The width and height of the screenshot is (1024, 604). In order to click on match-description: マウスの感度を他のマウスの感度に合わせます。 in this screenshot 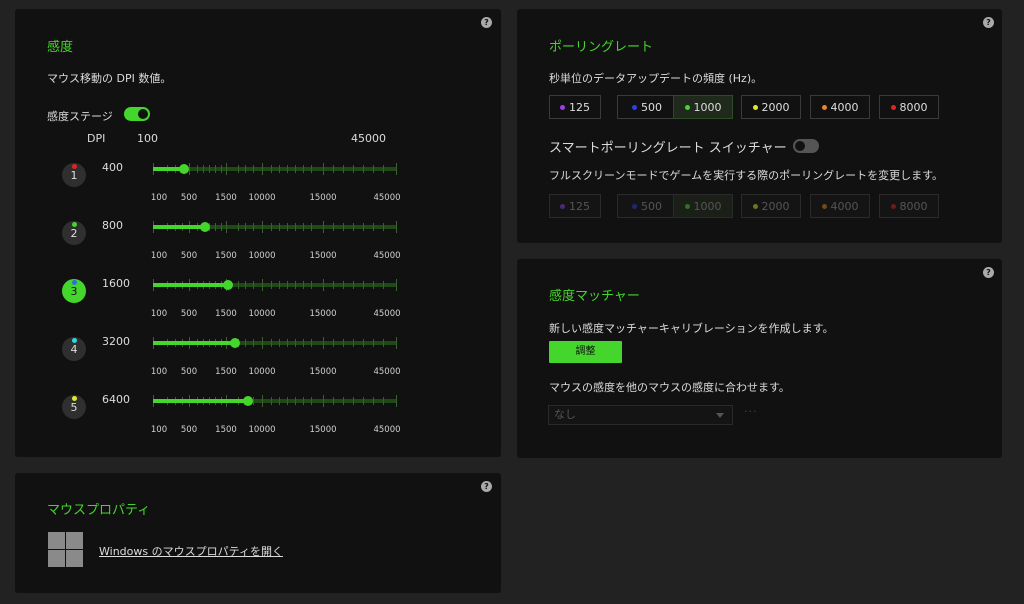, I will do `click(669, 387)`.